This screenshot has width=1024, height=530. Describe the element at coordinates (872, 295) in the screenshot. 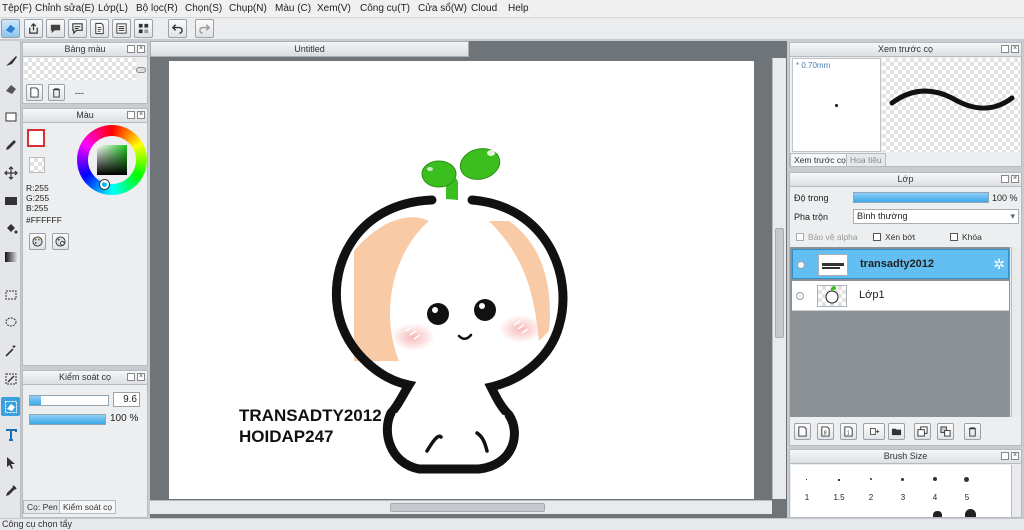

I see `layer-name: Lớp1` at that location.